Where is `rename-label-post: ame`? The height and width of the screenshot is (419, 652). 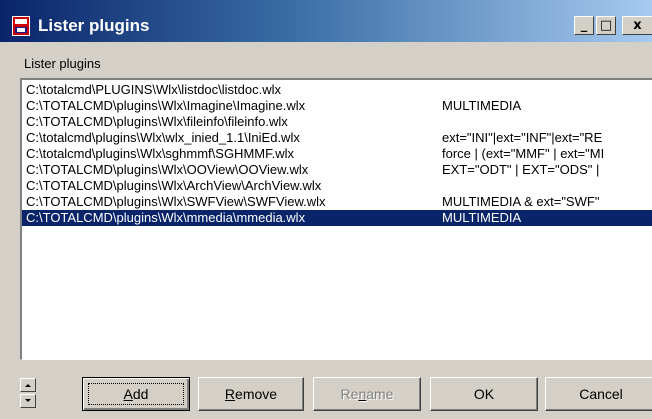 rename-label-post: ame is located at coordinates (380, 394).